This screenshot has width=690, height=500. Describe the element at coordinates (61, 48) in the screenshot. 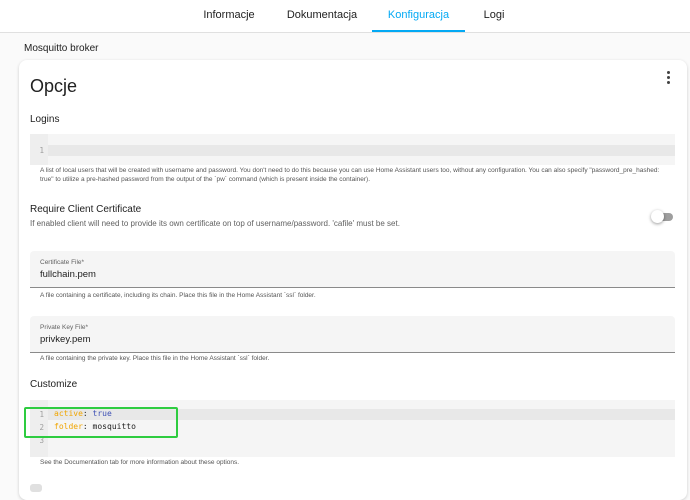

I see `addon-title: Mosquitto broker` at that location.